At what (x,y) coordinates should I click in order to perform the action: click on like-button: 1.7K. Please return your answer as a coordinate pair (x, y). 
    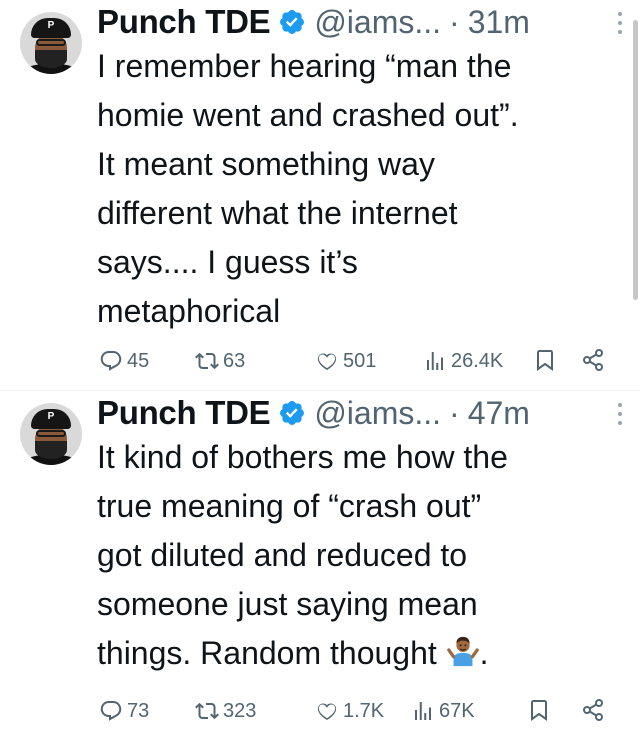
    Looking at the image, I should click on (349, 711).